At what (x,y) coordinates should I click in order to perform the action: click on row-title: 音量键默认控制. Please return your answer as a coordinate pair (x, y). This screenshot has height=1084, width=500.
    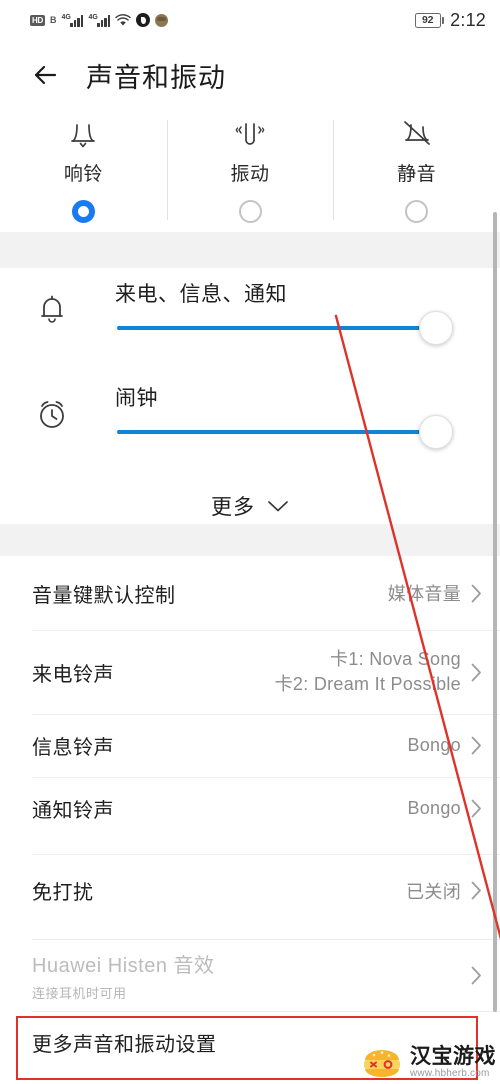
    Looking at the image, I should click on (104, 595).